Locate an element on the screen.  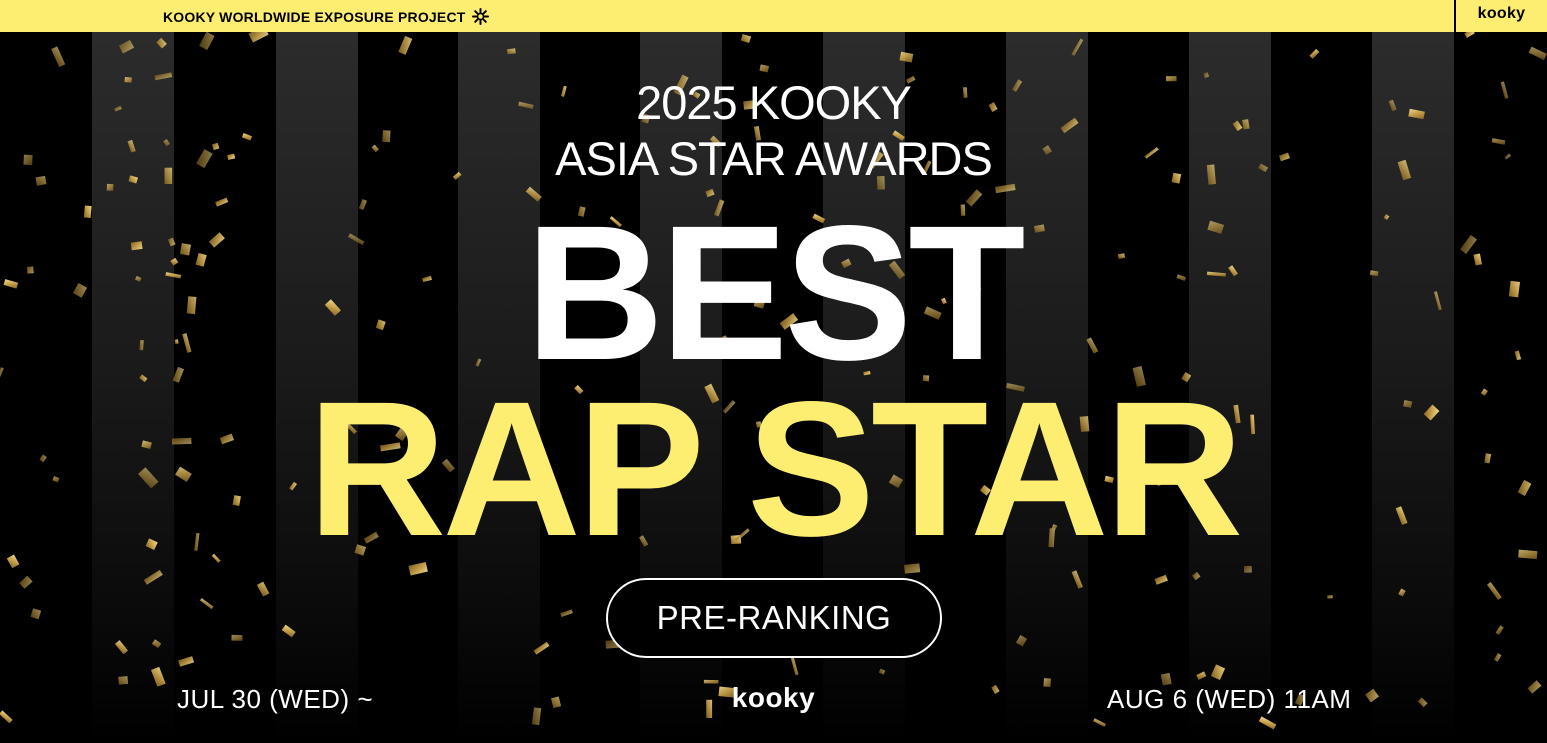
awards-name-title: ASIA STAR AWARDS is located at coordinates (774, 158).